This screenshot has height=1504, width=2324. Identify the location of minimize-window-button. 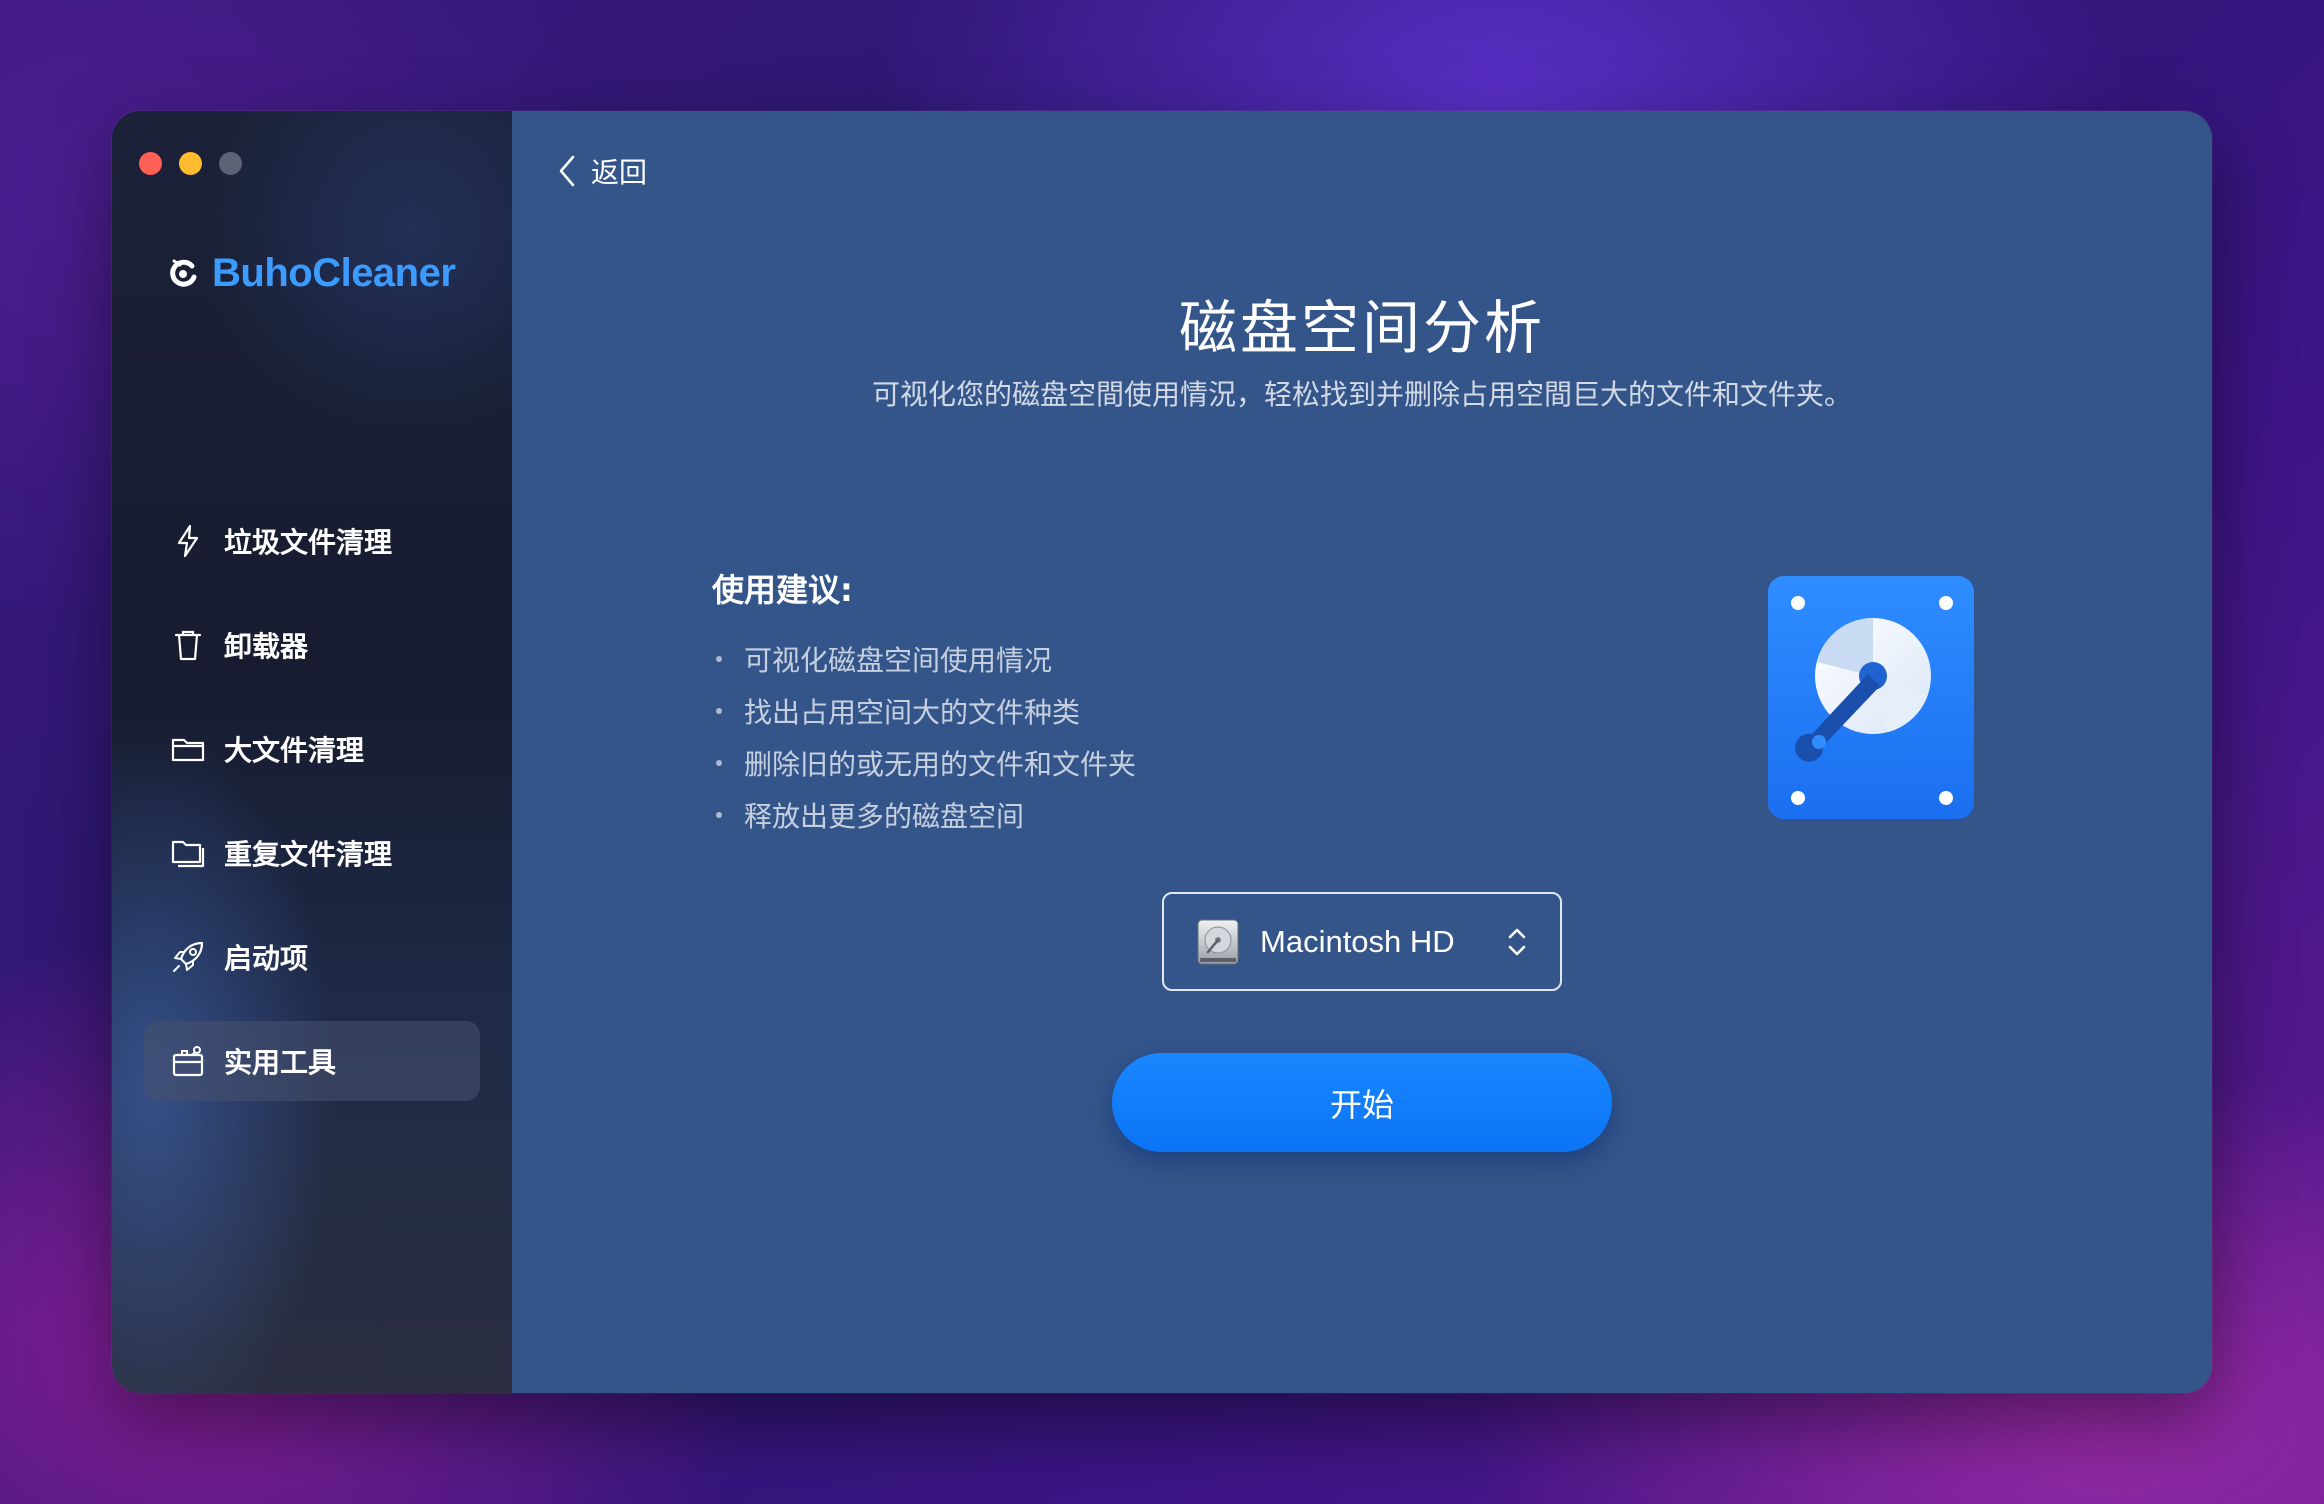
(190, 163).